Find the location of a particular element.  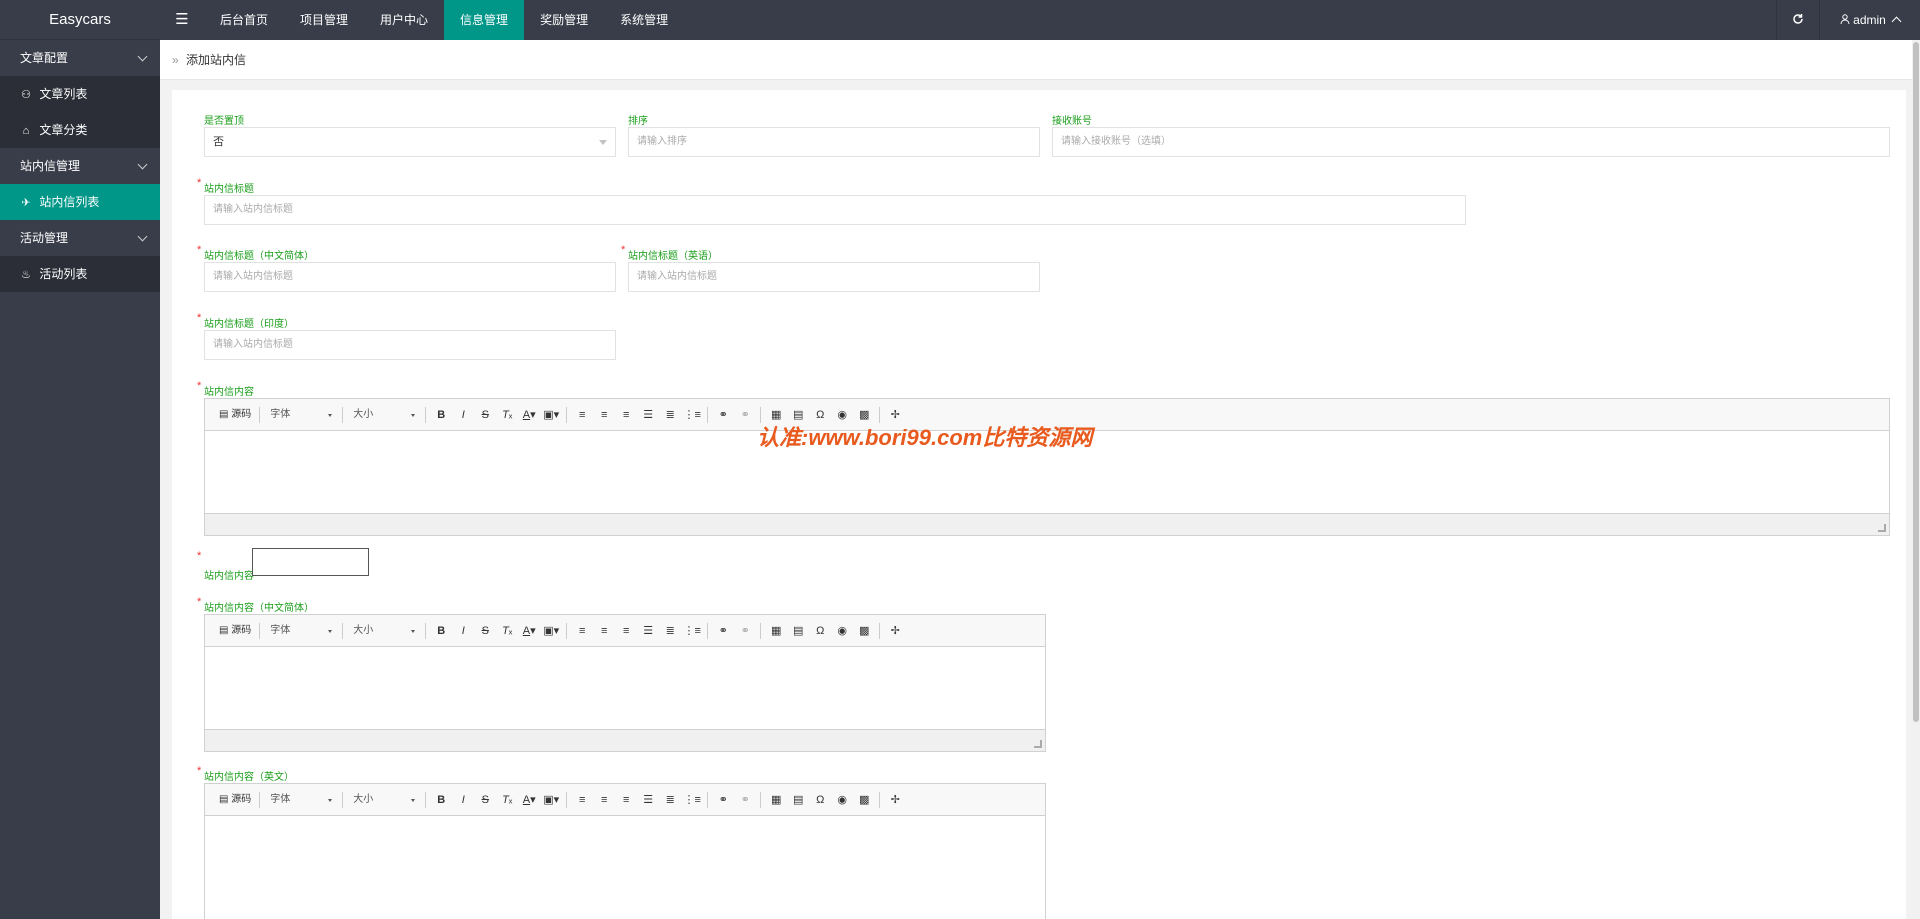

page-scrollbar is located at coordinates (1916, 479).